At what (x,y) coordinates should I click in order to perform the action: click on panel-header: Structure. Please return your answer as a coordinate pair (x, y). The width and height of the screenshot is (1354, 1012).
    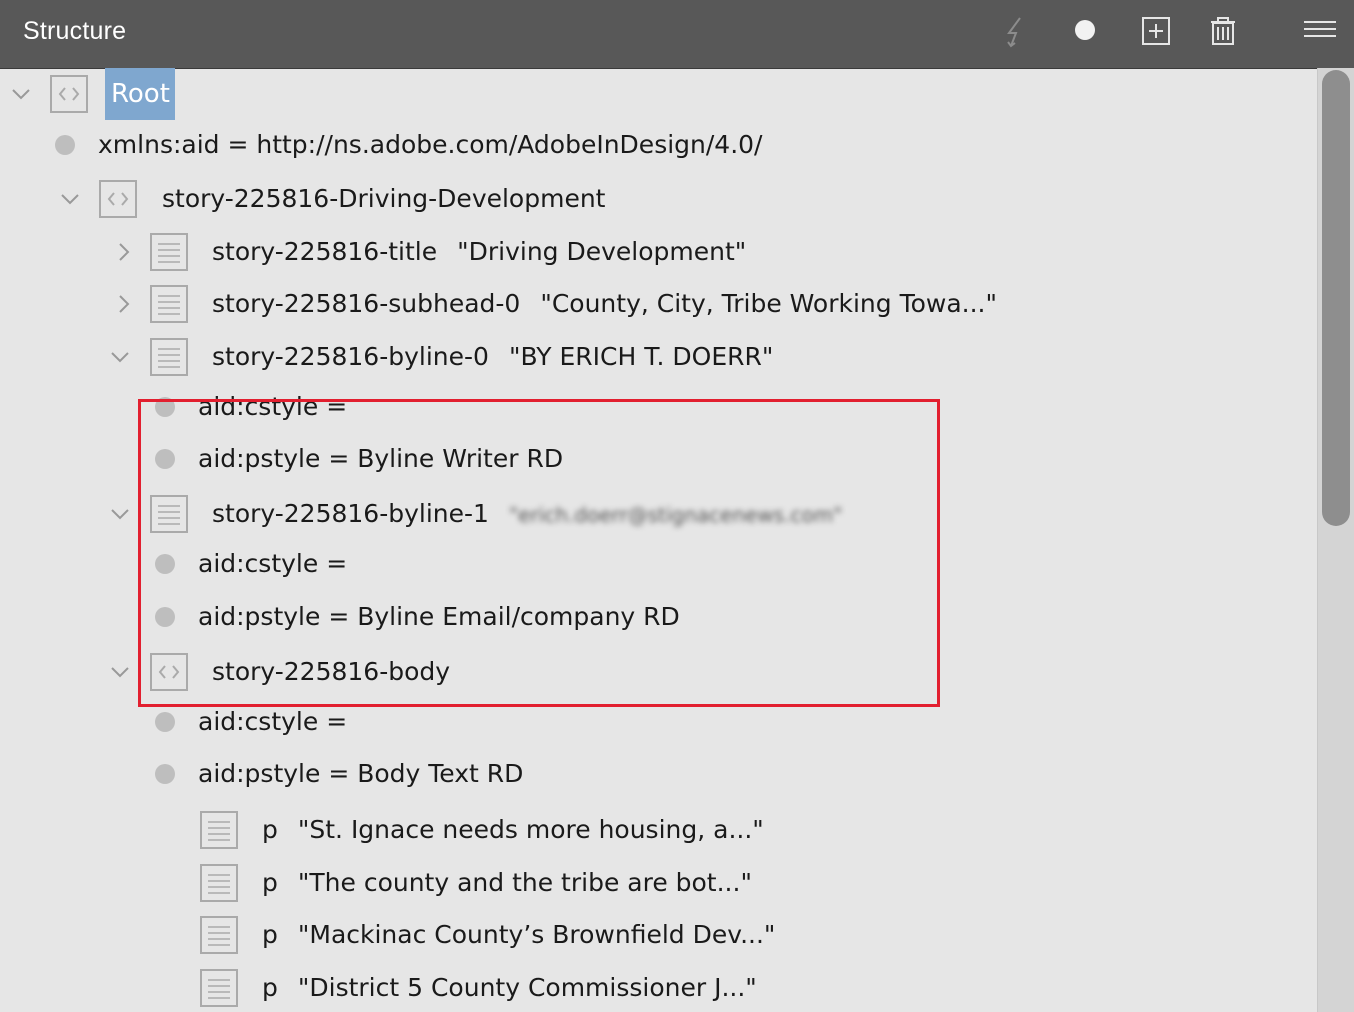
    Looking at the image, I should click on (677, 34).